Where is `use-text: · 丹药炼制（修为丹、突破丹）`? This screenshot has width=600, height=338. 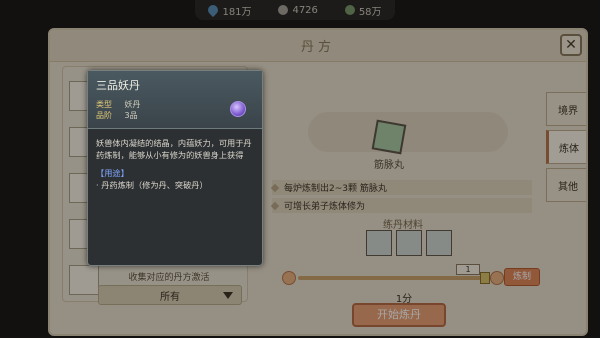
use-text: · 丹药炼制（修为丹、突破丹） is located at coordinates (152, 185).